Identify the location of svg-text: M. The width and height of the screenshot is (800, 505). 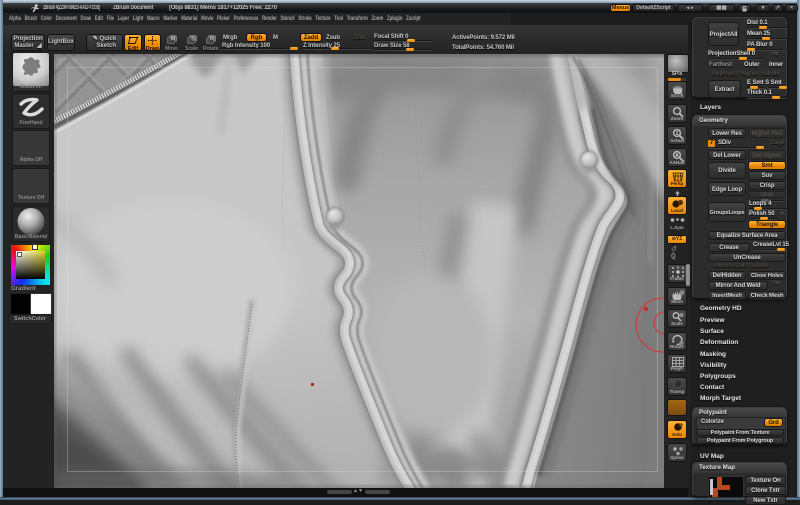
(172, 39).